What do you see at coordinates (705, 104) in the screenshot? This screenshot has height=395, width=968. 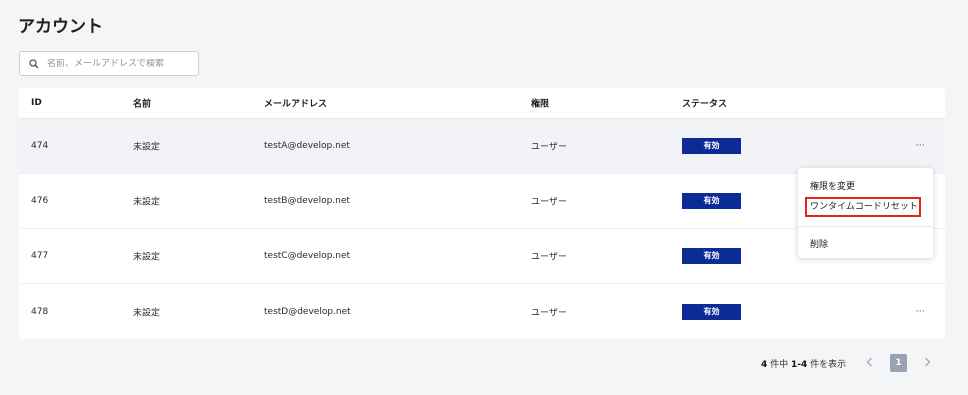 I see `header-status: ステータス` at bounding box center [705, 104].